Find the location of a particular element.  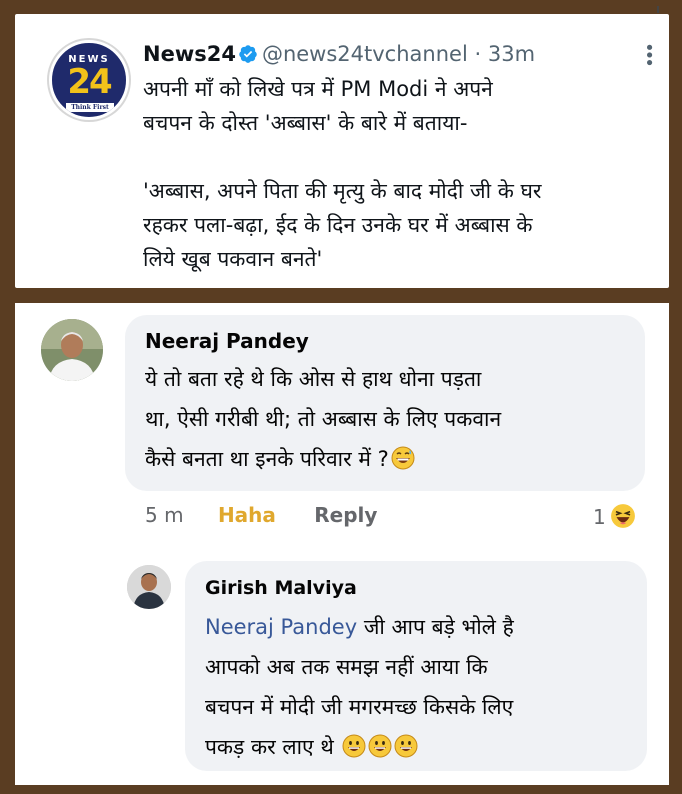

reply-line-wrap: पकड़ कर लाए थे is located at coordinates (359, 747).